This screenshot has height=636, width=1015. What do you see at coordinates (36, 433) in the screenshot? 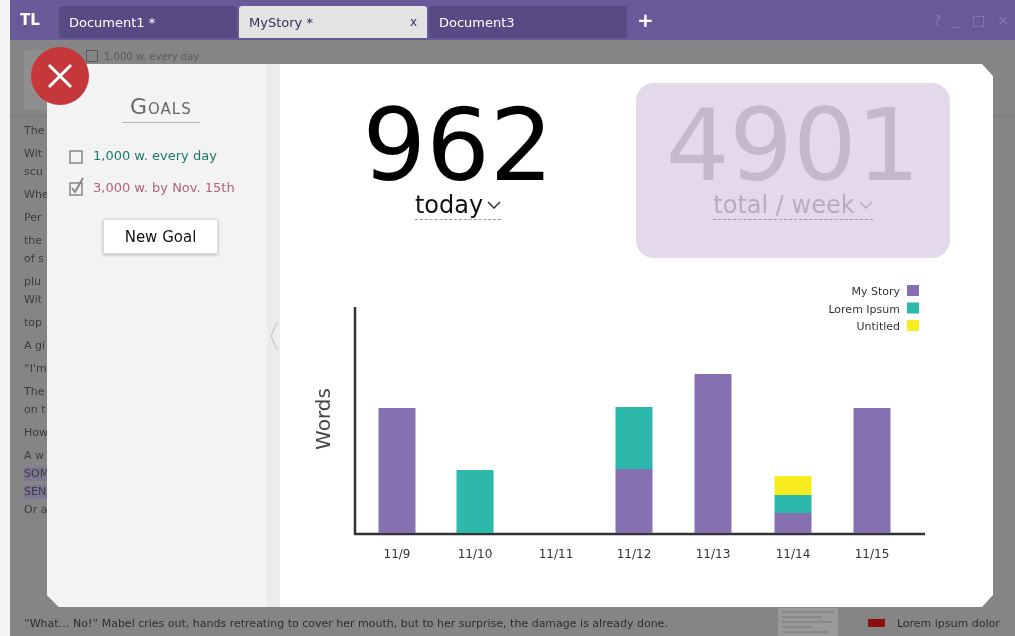
I see `document-text: How` at bounding box center [36, 433].